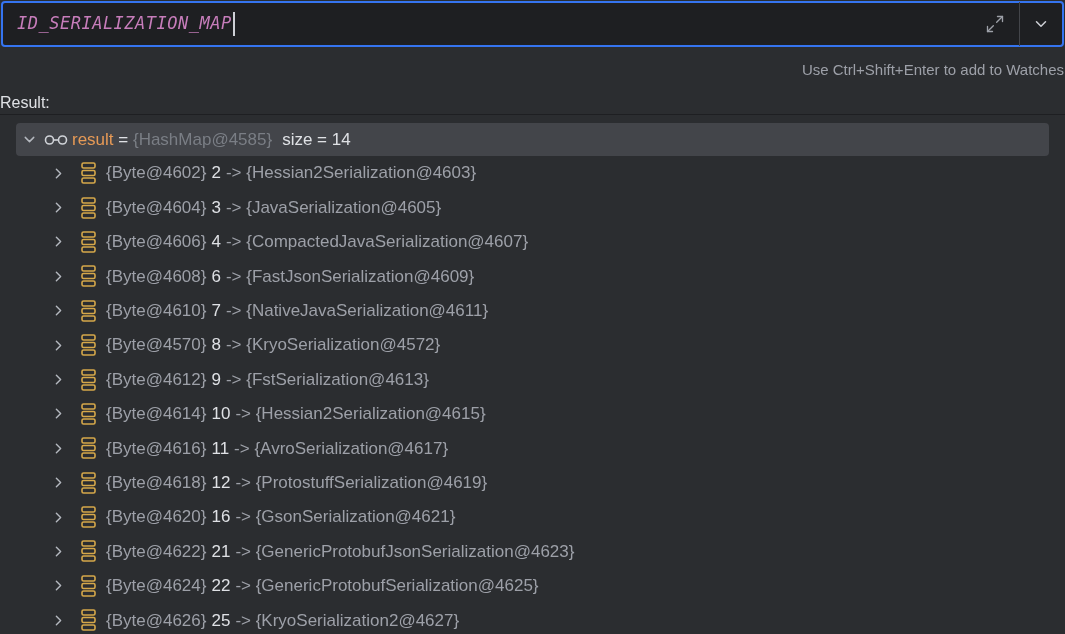 The image size is (1065, 634). Describe the element at coordinates (995, 24) in the screenshot. I see `expand-icon` at that location.